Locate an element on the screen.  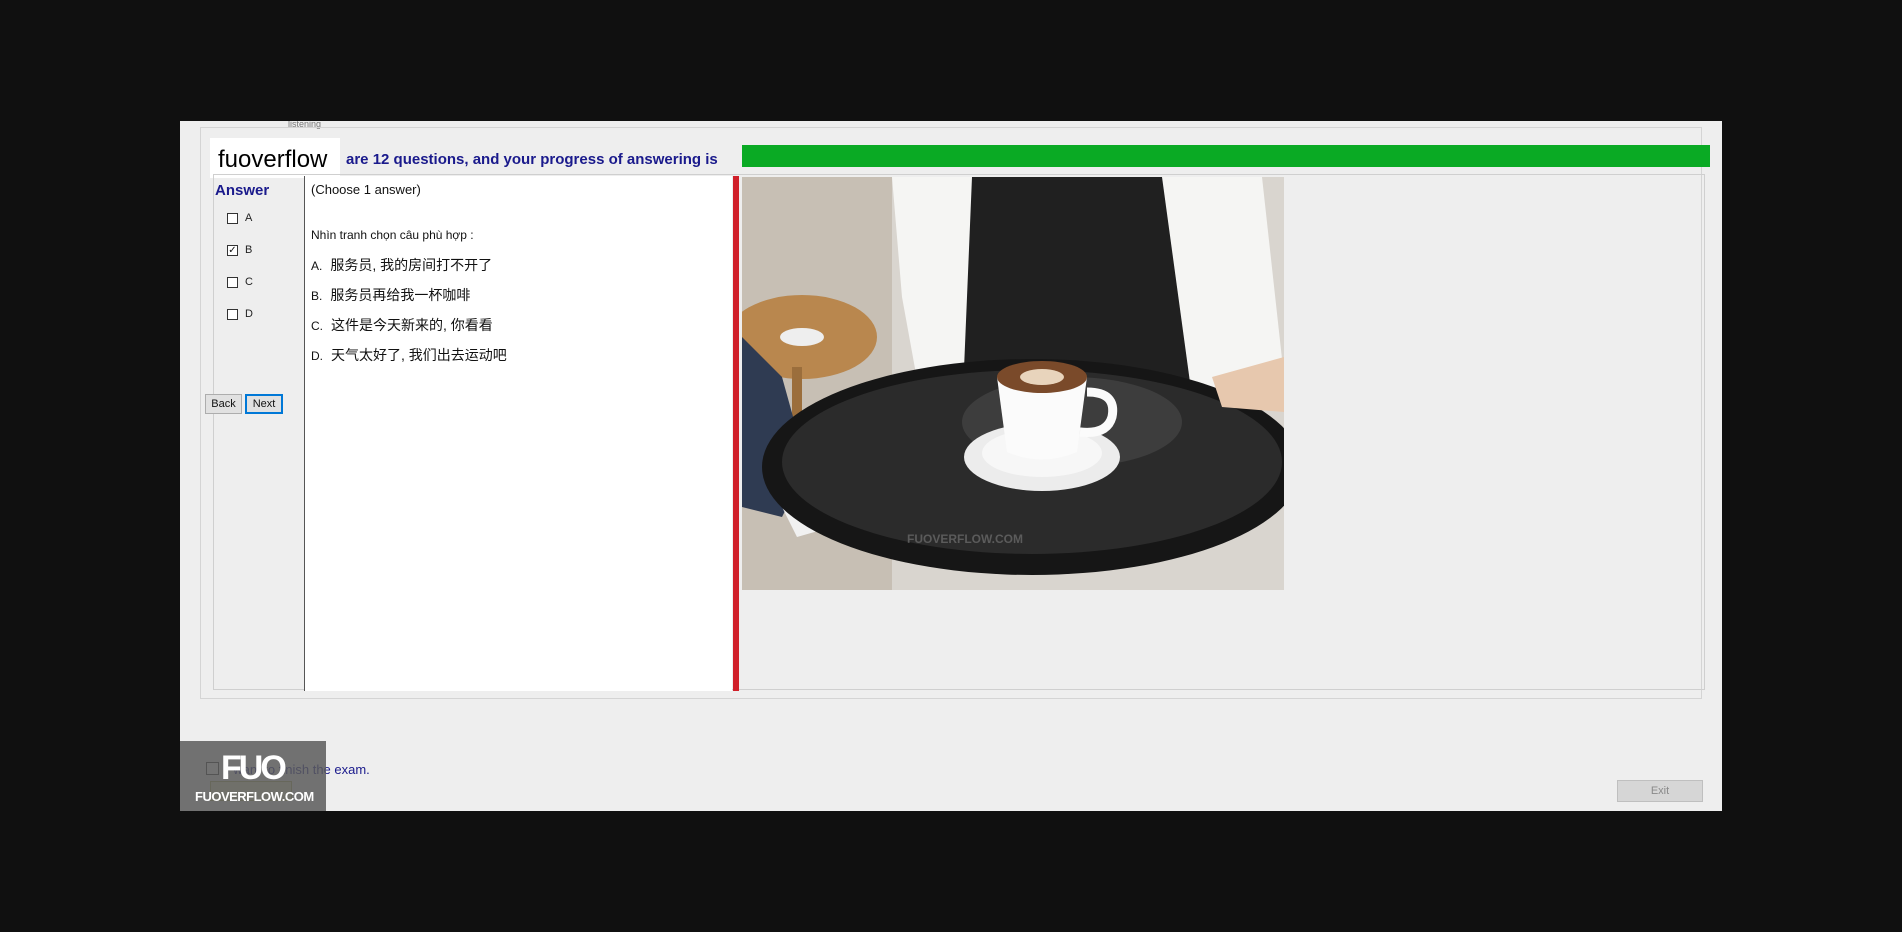
logo-box: fuoverflow is located at coordinates (275, 158).